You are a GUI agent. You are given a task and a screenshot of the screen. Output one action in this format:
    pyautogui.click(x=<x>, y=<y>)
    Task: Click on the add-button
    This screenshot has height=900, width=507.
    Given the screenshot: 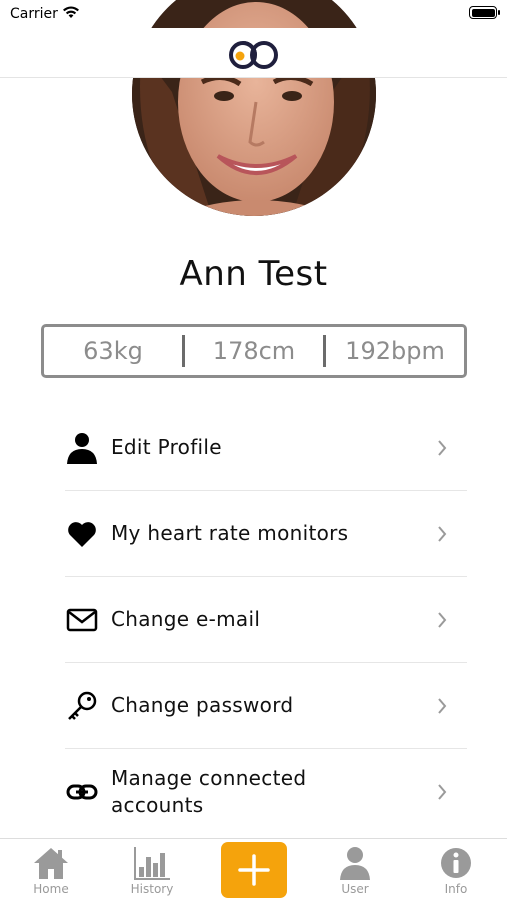 What is the action you would take?
    pyautogui.click(x=254, y=870)
    